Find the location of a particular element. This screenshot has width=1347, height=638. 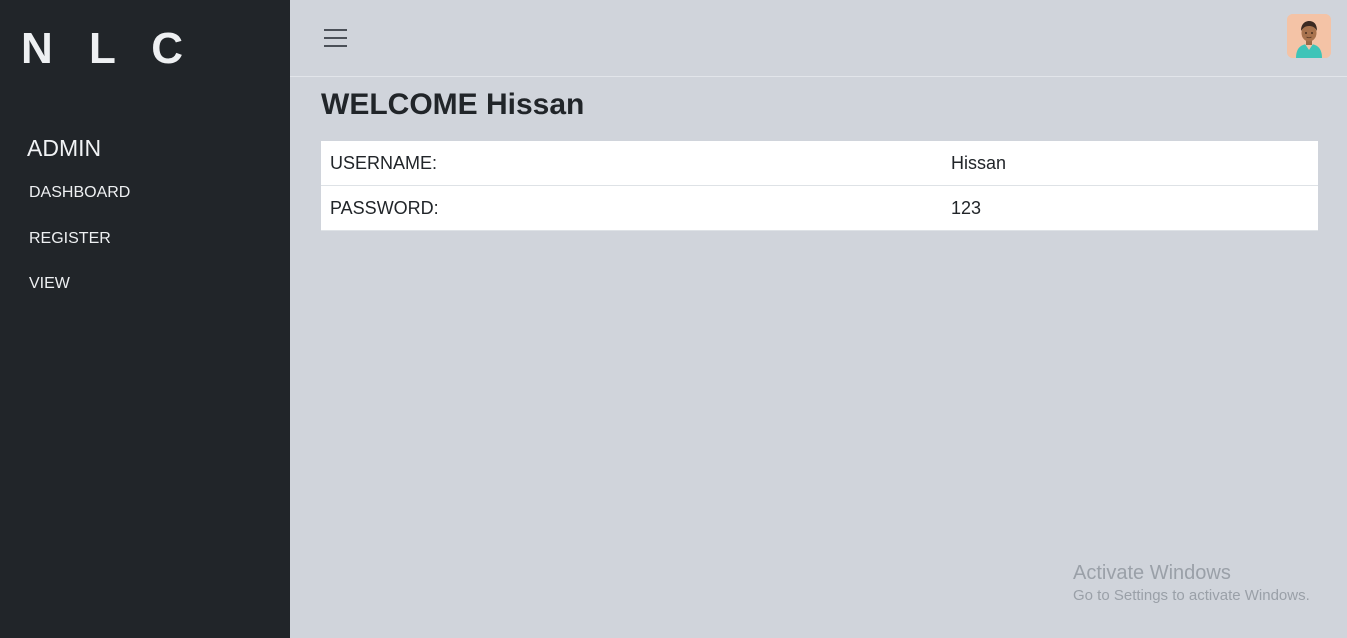

table-row: PASSWORD: 123 is located at coordinates (819, 208).